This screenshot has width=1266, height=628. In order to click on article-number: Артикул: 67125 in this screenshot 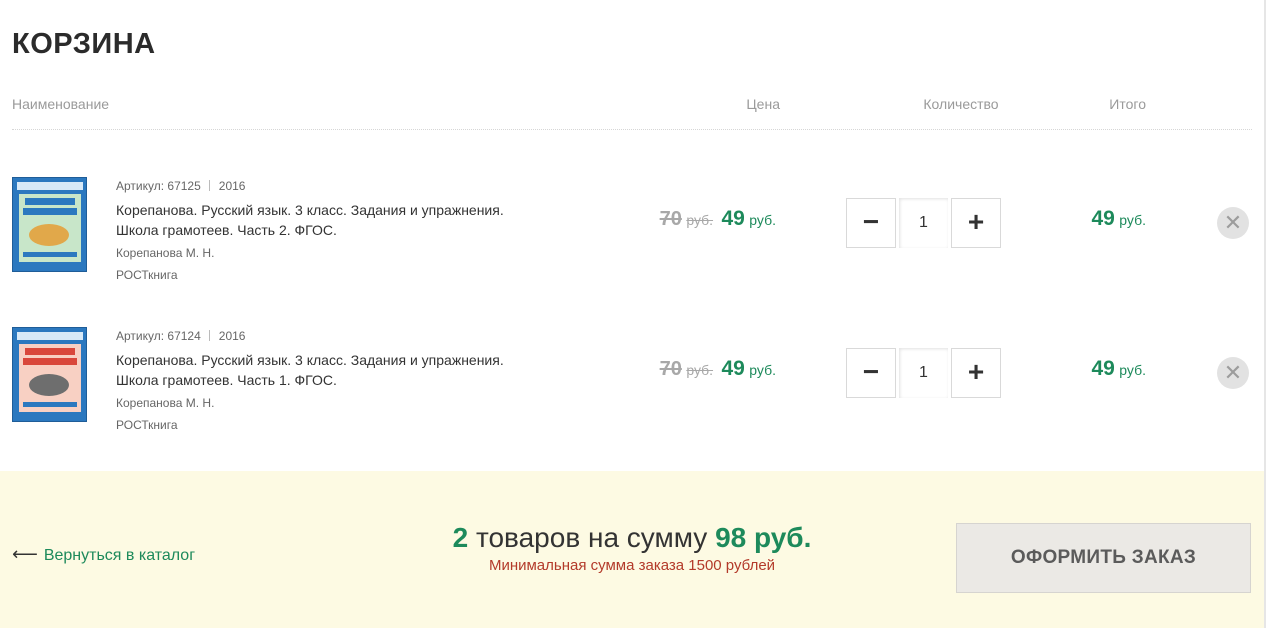, I will do `click(158, 186)`.